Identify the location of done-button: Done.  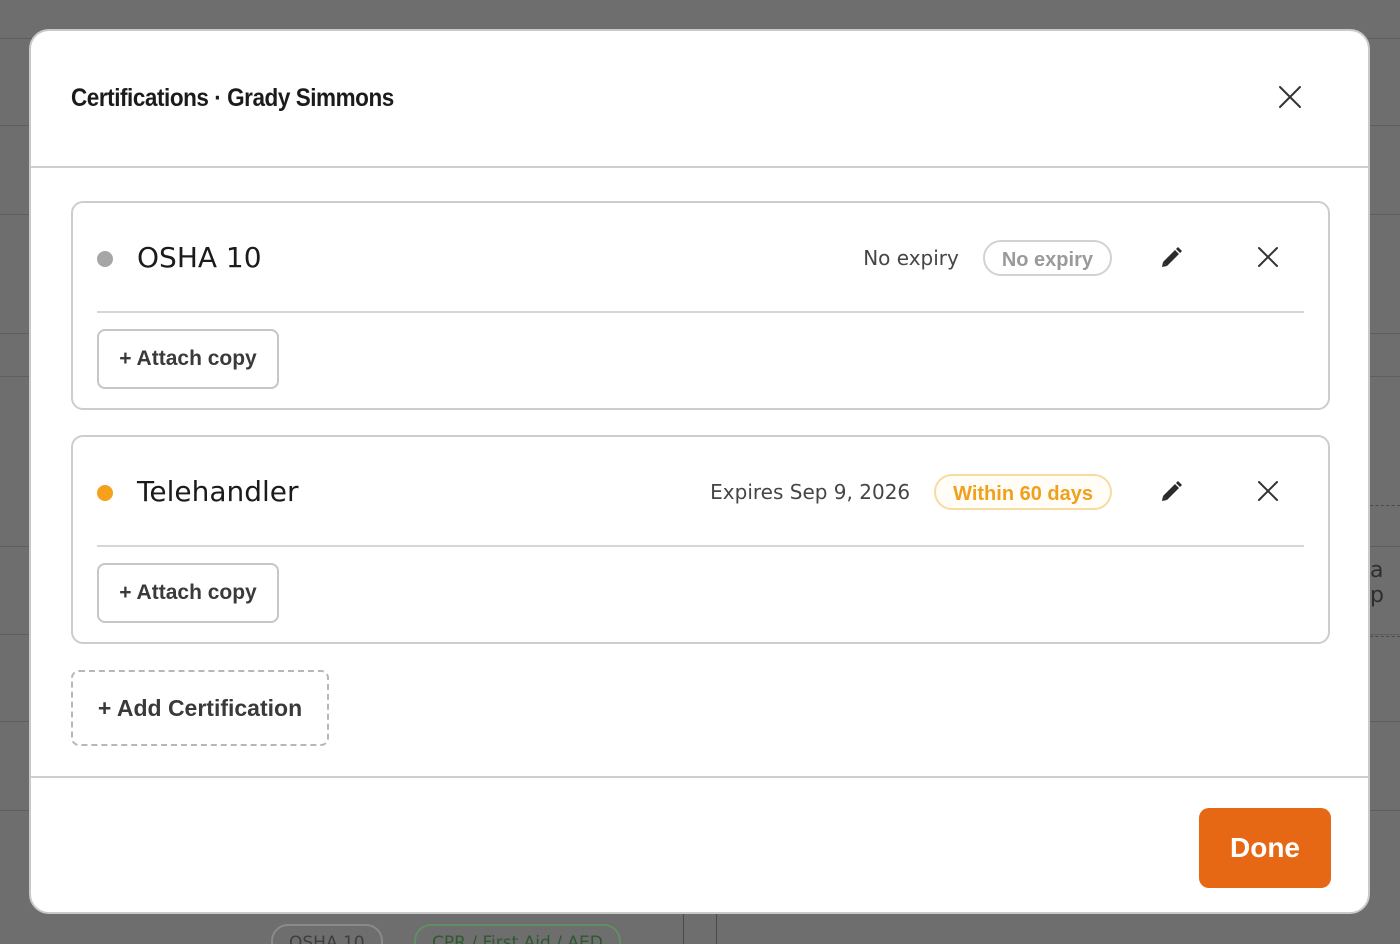
(1265, 848).